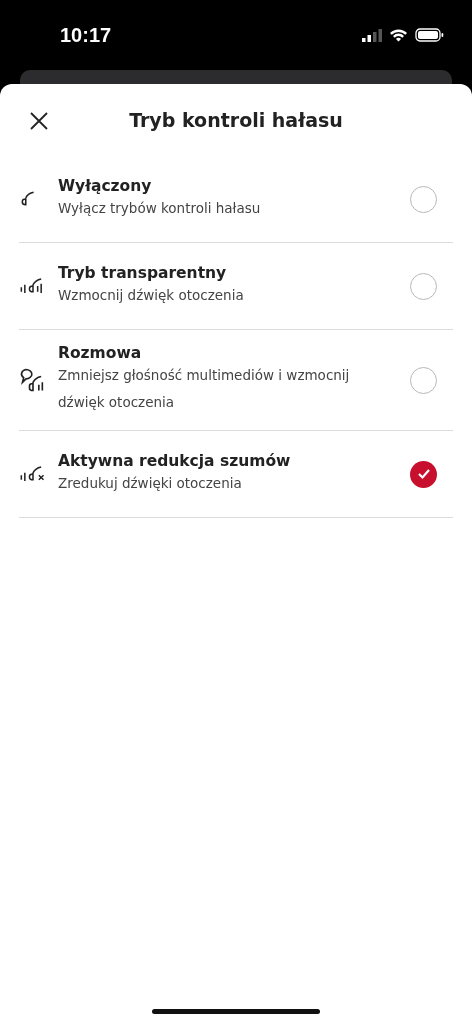 This screenshot has width=472, height=1024. I want to click on status-time: 10:17, so click(86, 35).